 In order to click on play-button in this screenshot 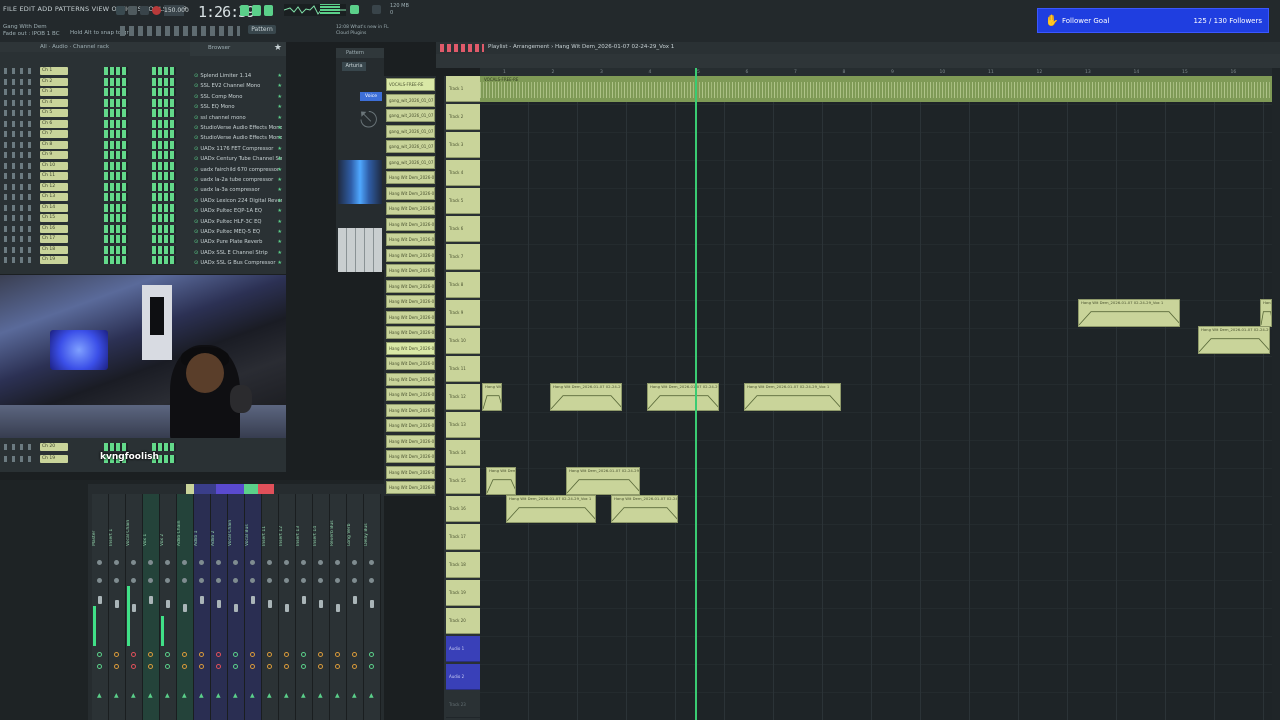, I will do `click(132, 10)`.